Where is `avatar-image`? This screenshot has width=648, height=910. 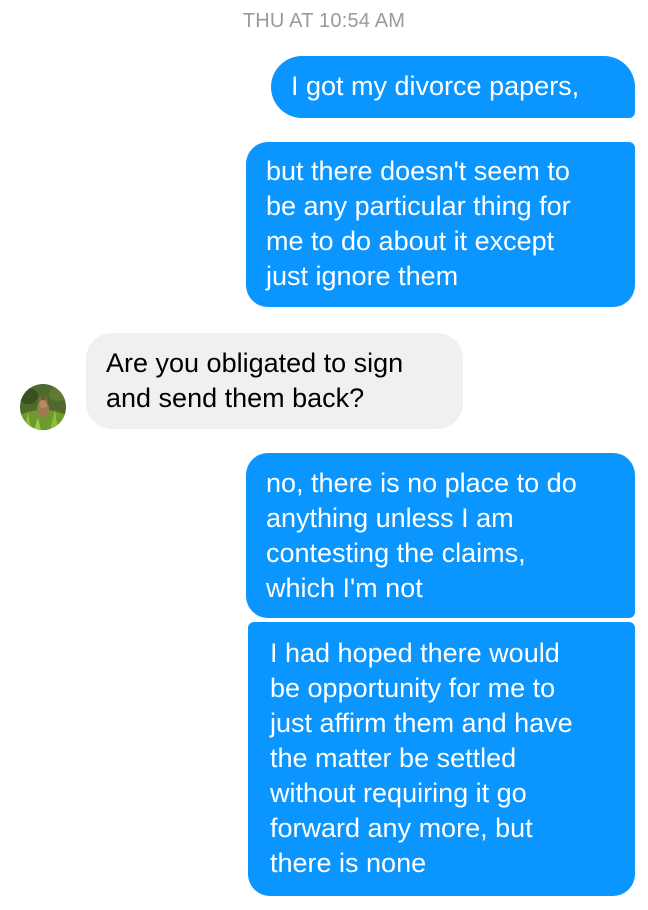
avatar-image is located at coordinates (43, 407).